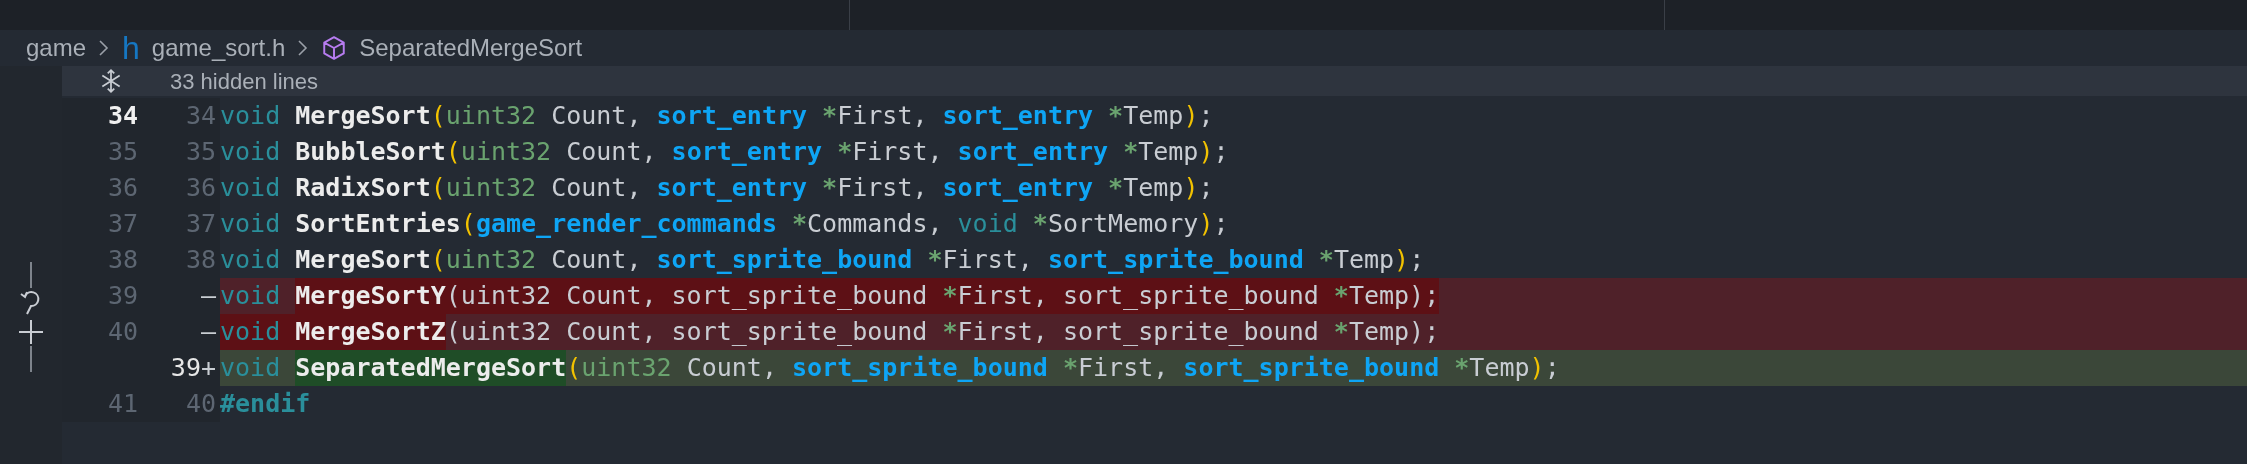  What do you see at coordinates (830, 332) in the screenshot?
I see `code-line: void MergeSortZ(uint32 Count, sort_sprite_bound *First, sort_sprite_bound *Temp);` at bounding box center [830, 332].